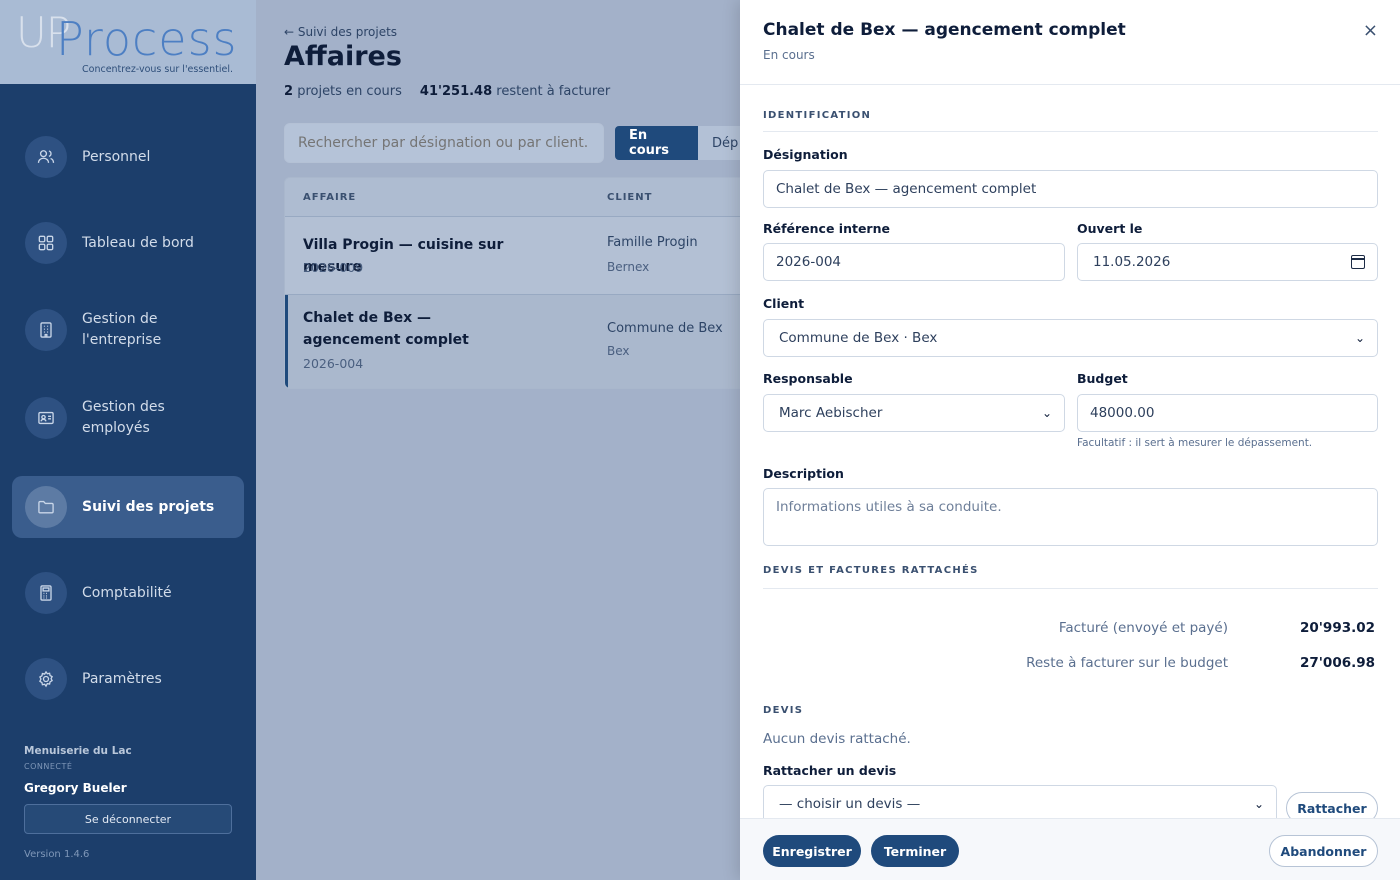 The width and height of the screenshot is (1400, 880). Describe the element at coordinates (789, 55) in the screenshot. I see `panel-status: En cours` at that location.